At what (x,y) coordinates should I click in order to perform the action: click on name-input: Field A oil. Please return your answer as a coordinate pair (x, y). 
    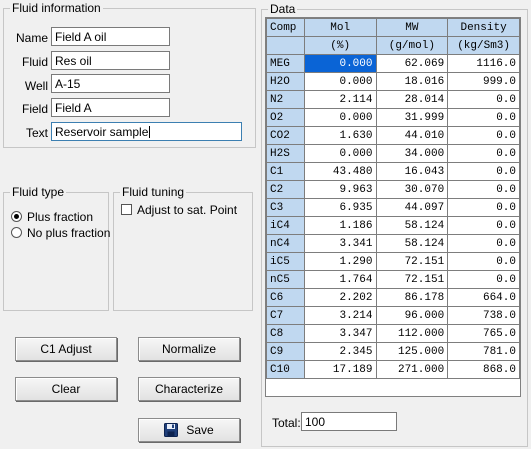
    Looking at the image, I should click on (110, 36).